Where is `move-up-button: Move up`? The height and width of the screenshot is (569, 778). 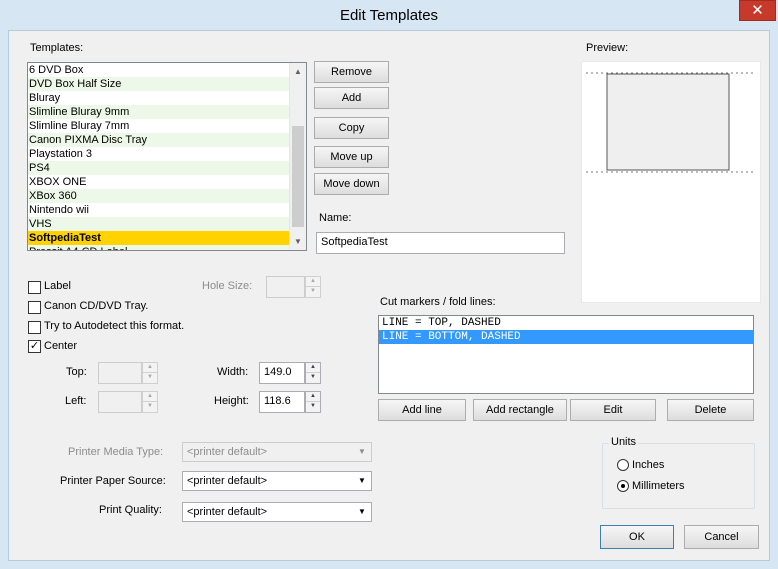
move-up-button: Move up is located at coordinates (351, 157).